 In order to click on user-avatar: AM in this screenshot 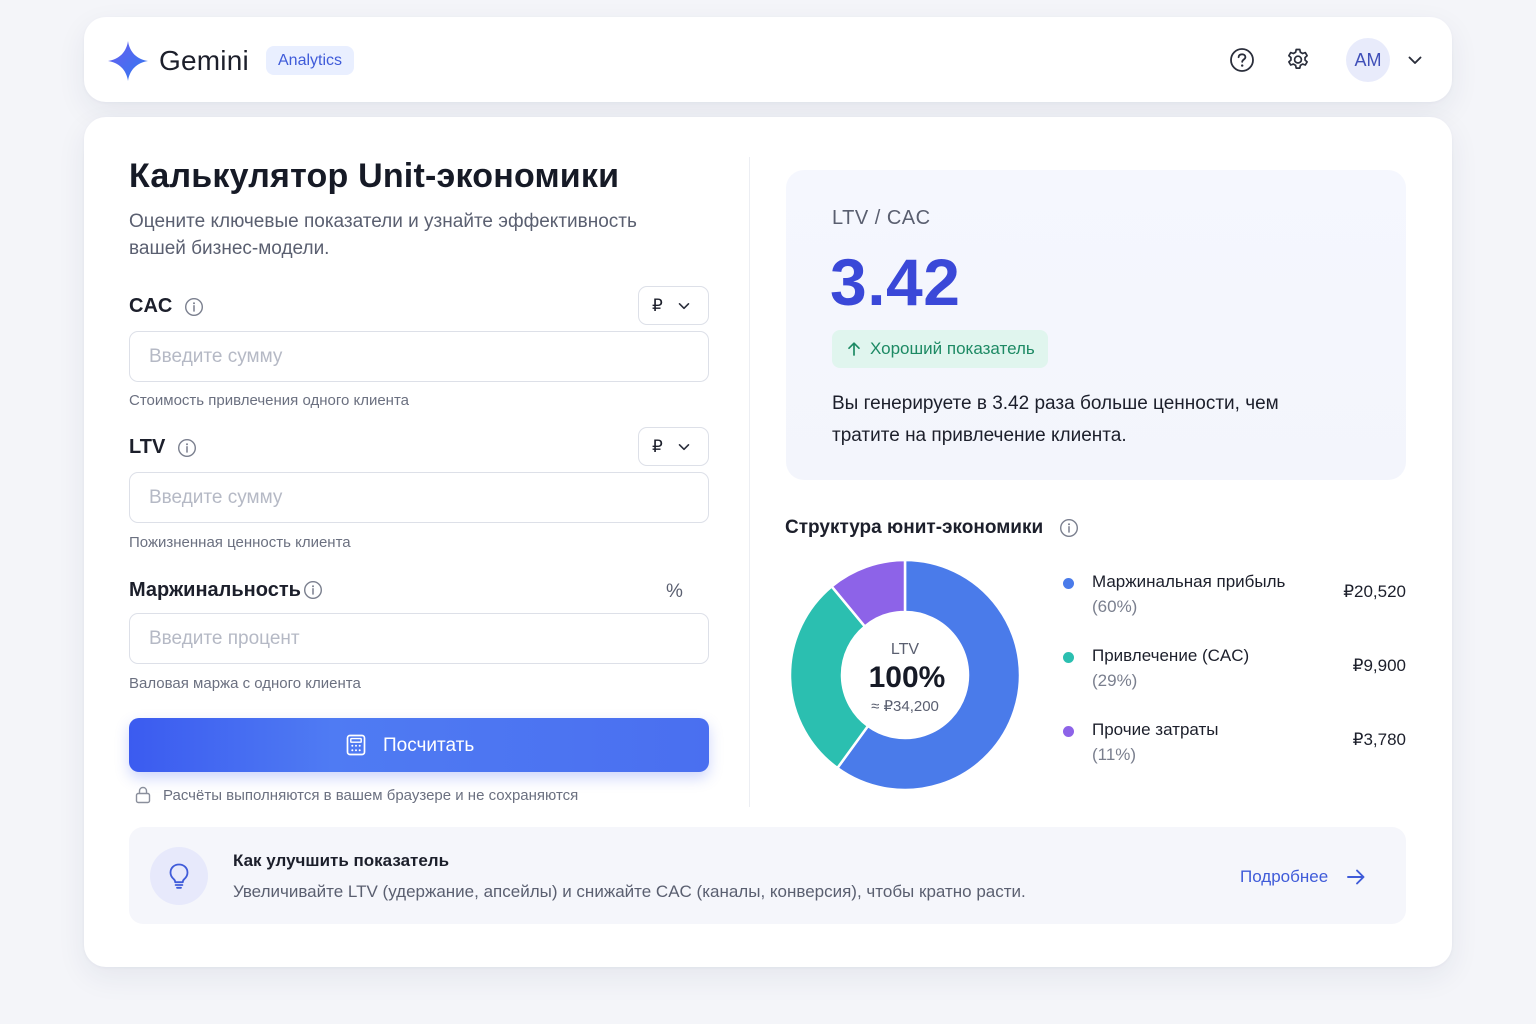, I will do `click(1368, 60)`.